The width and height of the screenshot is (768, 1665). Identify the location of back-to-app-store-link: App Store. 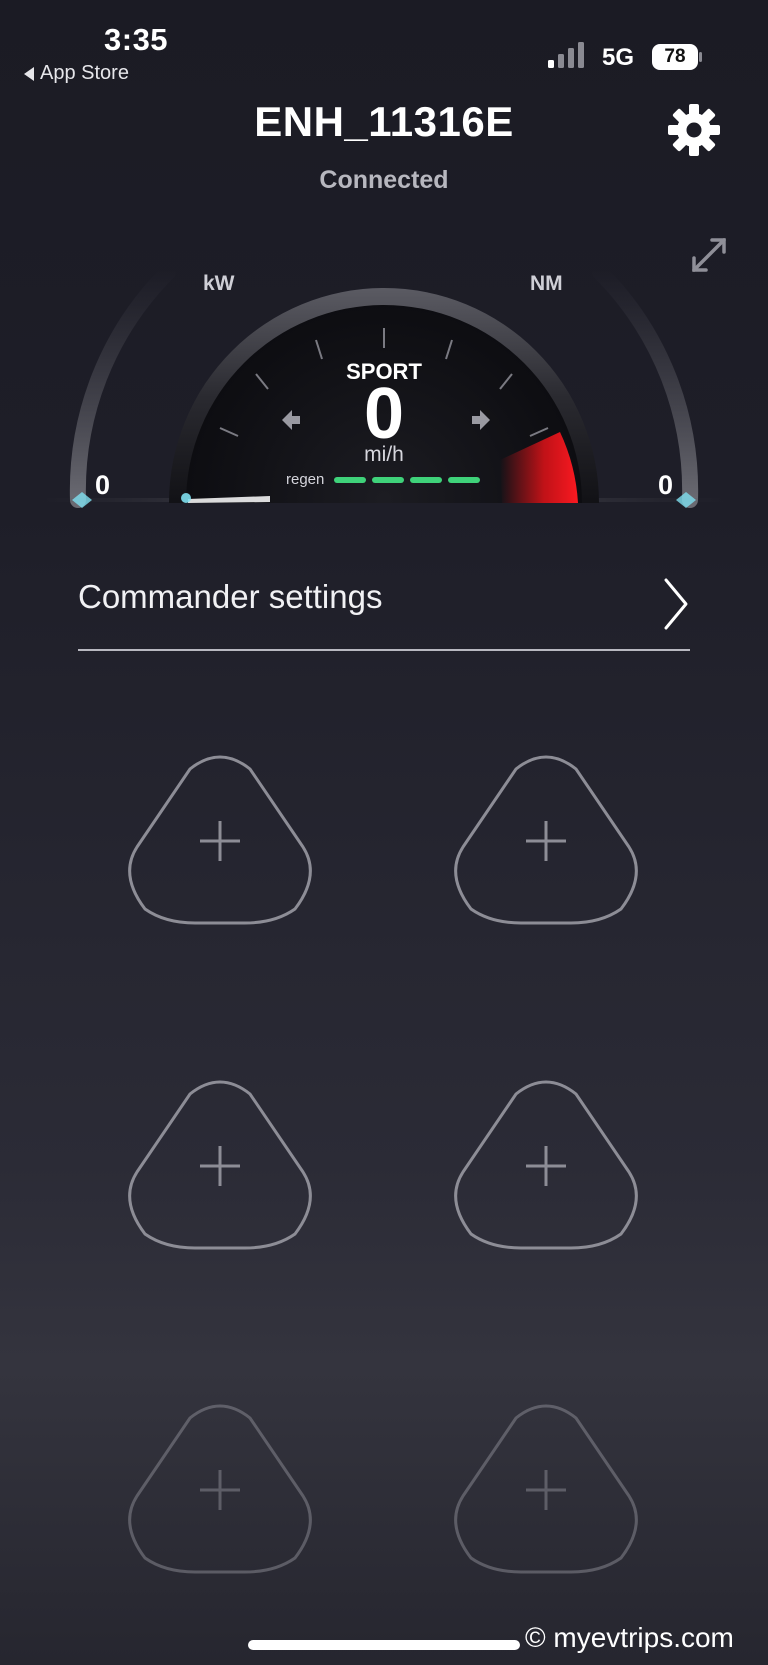
(76, 73).